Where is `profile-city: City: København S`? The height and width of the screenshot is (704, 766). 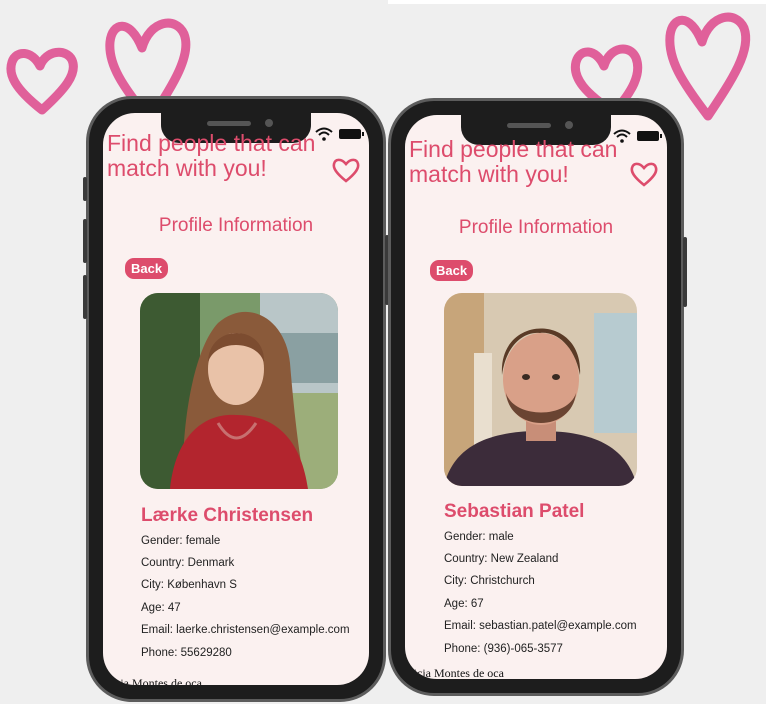
profile-city: City: København S is located at coordinates (189, 585).